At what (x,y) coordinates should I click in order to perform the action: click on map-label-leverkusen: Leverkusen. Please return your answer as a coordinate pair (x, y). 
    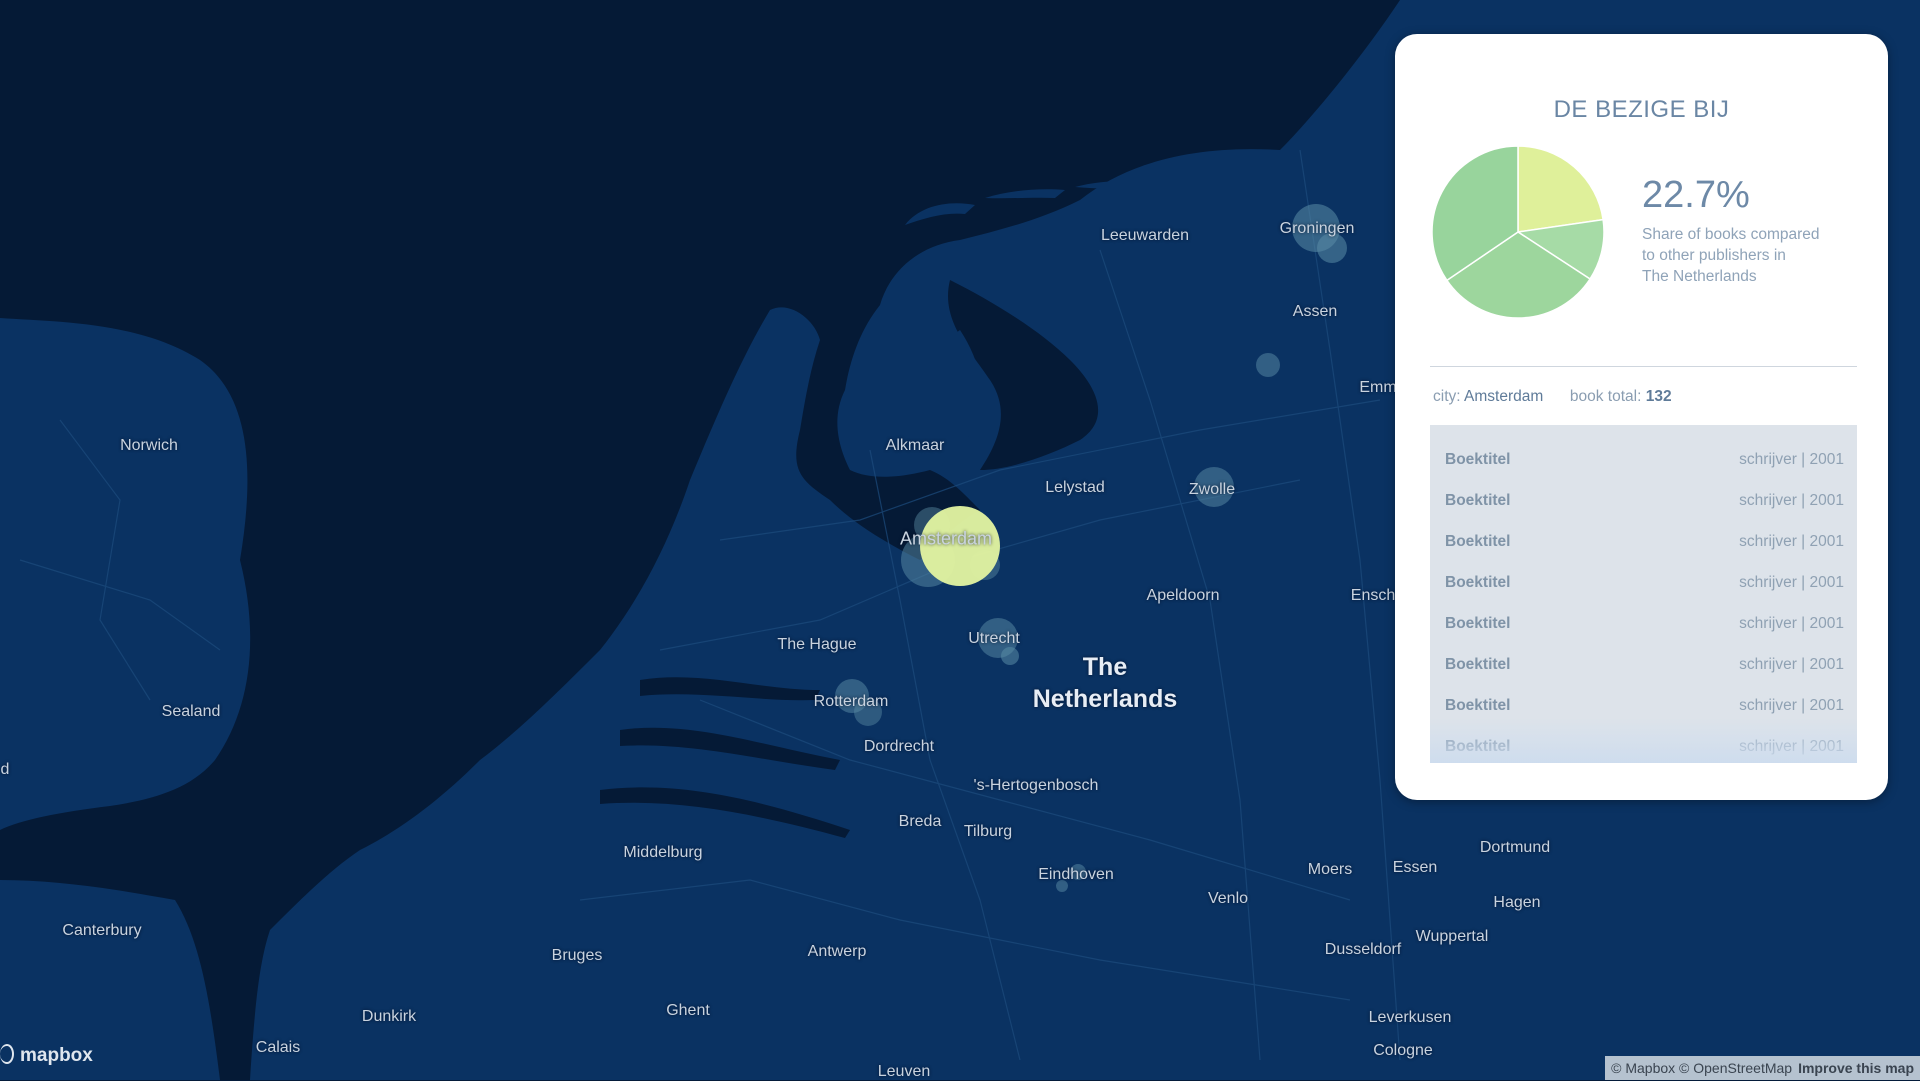
    Looking at the image, I should click on (1410, 1017).